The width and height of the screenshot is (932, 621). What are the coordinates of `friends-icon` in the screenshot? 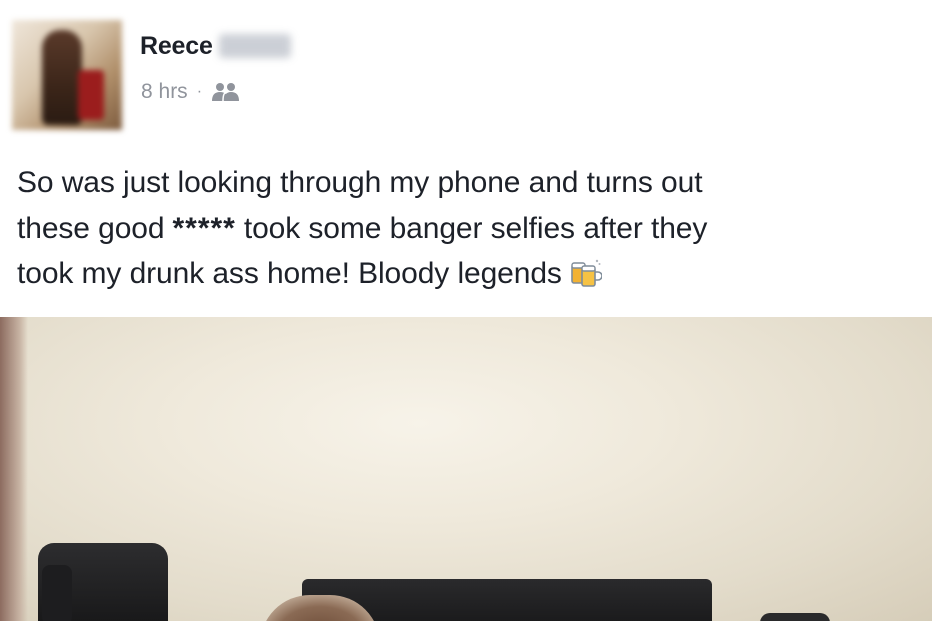 It's located at (226, 92).